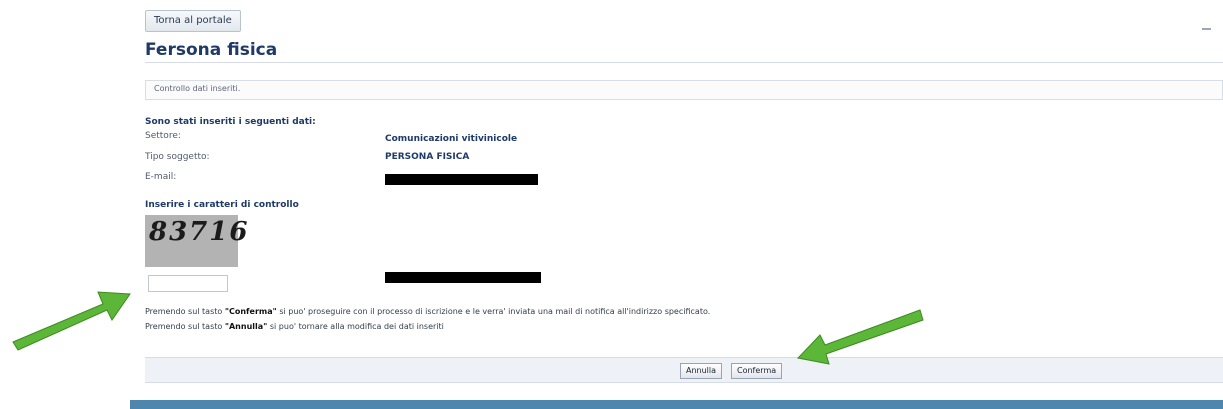 This screenshot has width=1223, height=409. I want to click on email-redaction, so click(461, 179).